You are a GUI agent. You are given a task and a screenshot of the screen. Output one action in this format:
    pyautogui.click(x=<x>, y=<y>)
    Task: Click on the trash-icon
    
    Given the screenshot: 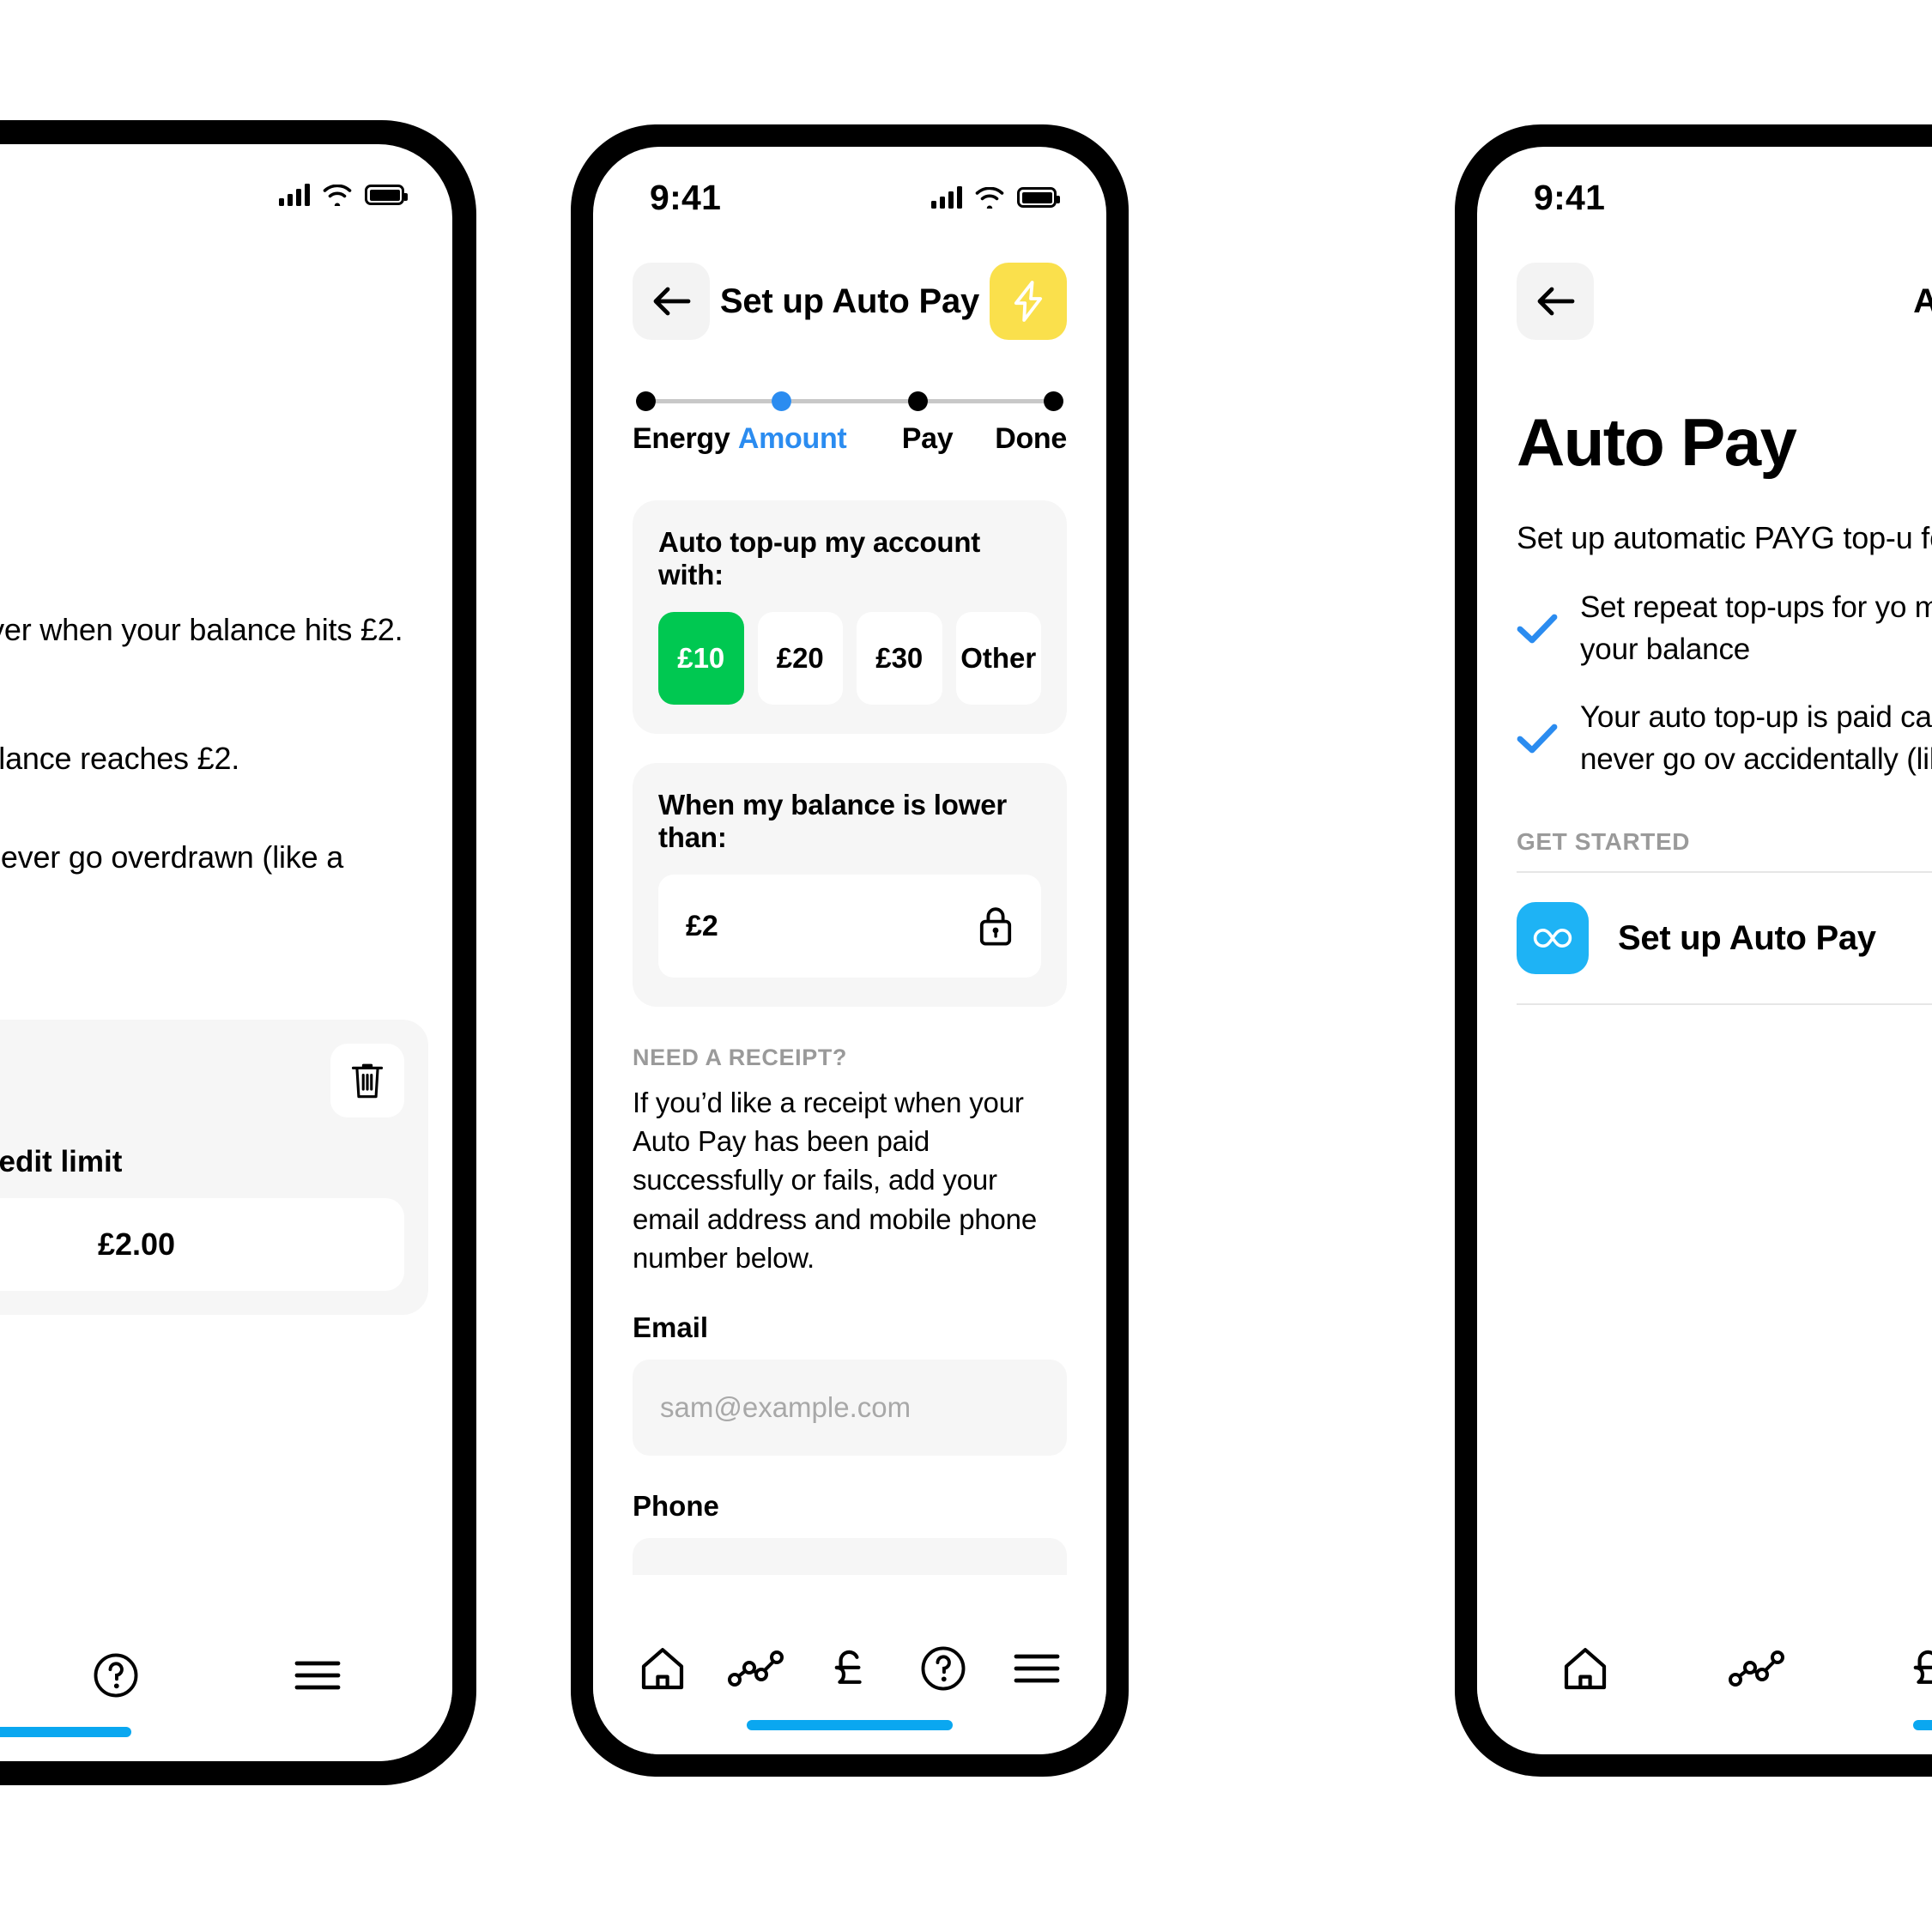 What is the action you would take?
    pyautogui.click(x=368, y=1081)
    